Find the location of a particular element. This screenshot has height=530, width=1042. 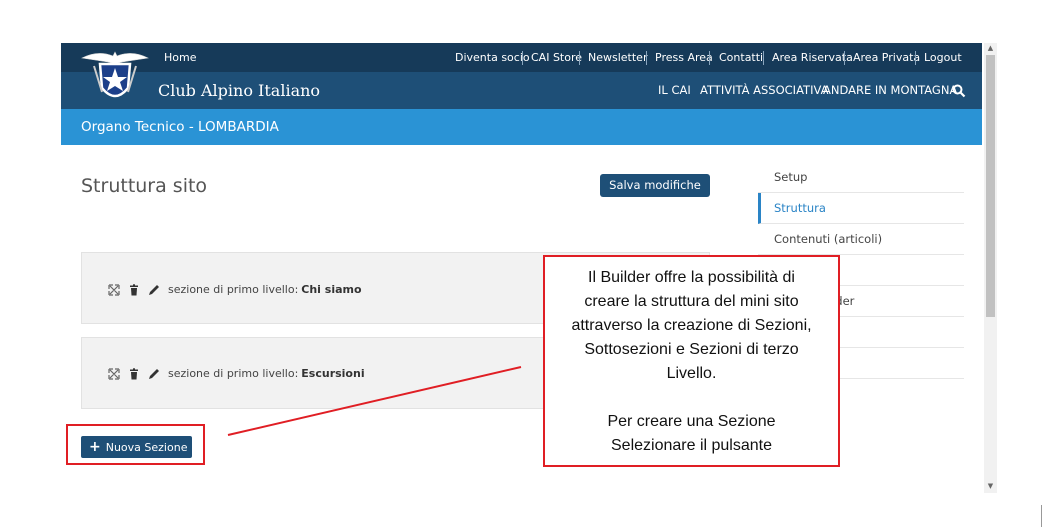

scrollbar-thumb is located at coordinates (990, 186).